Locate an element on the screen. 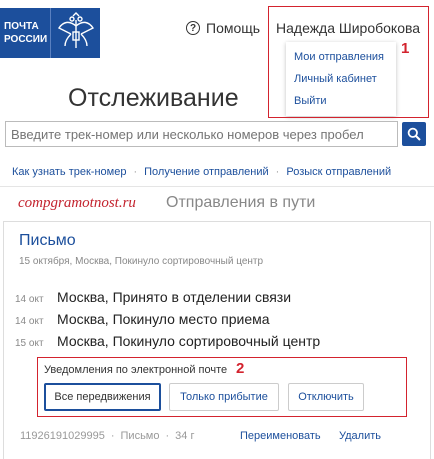 This screenshot has width=434, height=459. tracking-event: 14 окт Москва, Покинуло место приема is located at coordinates (142, 319).